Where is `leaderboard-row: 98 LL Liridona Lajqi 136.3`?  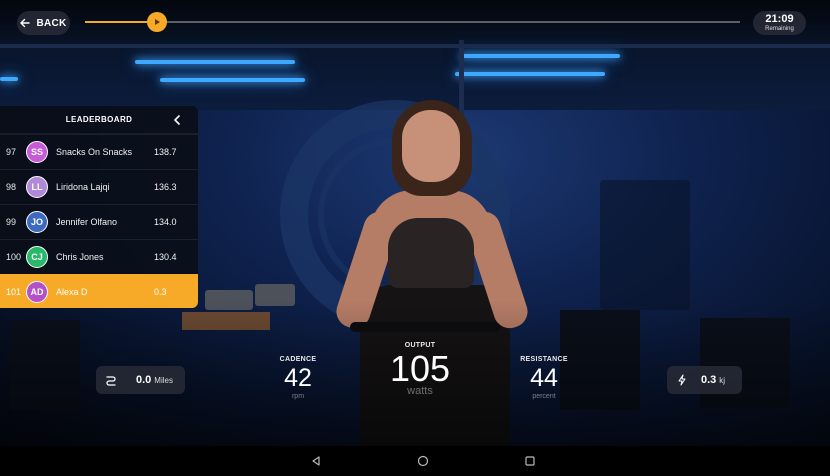
leaderboard-row: 98 LL Liridona Lajqi 136.3 is located at coordinates (99, 186).